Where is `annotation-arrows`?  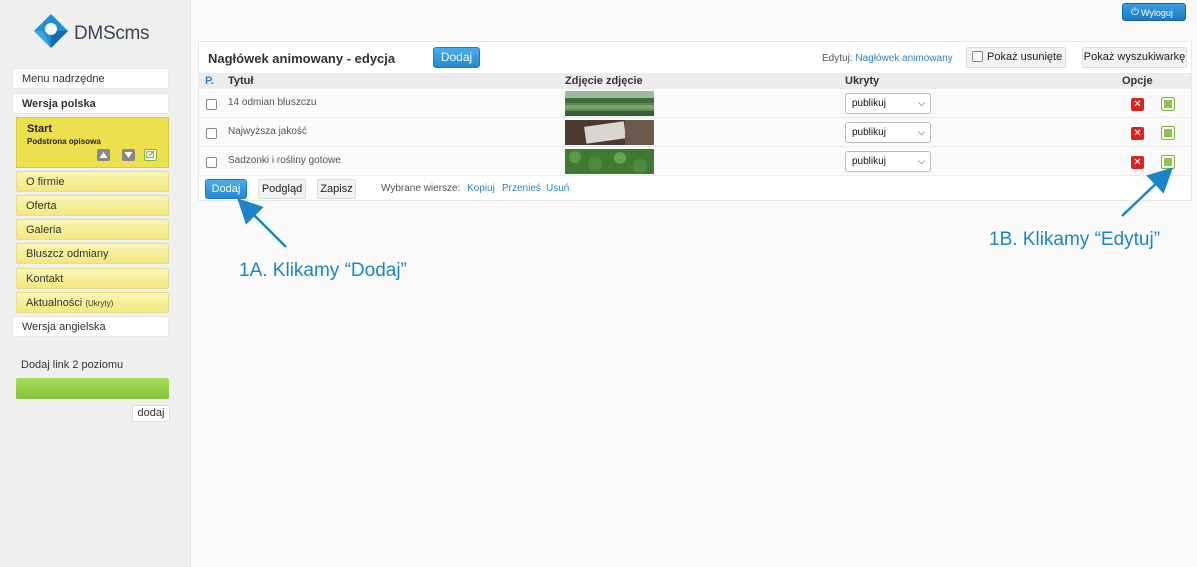
annotation-arrows is located at coordinates (705, 207).